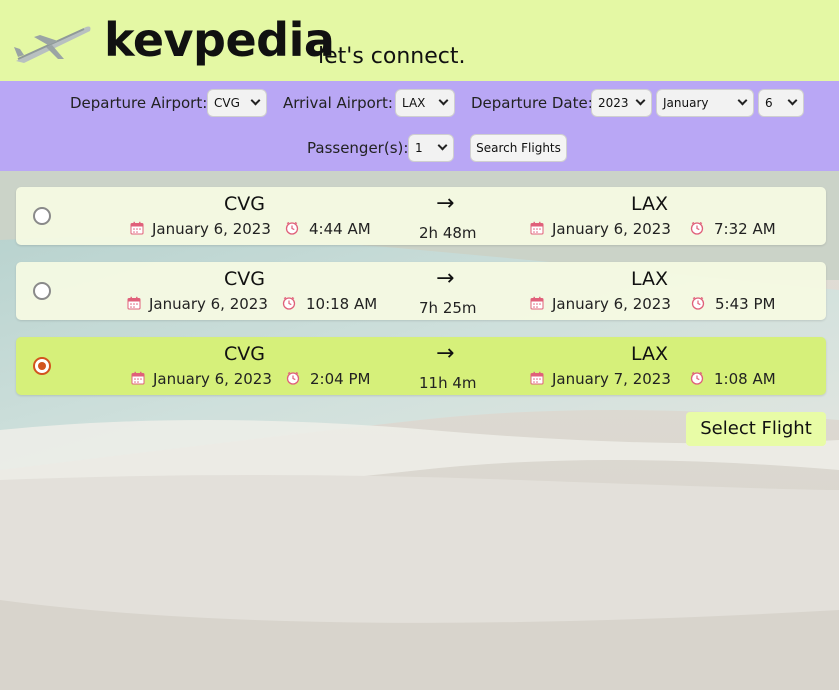 The height and width of the screenshot is (690, 839). I want to click on flight-duration: 11h 4m, so click(448, 383).